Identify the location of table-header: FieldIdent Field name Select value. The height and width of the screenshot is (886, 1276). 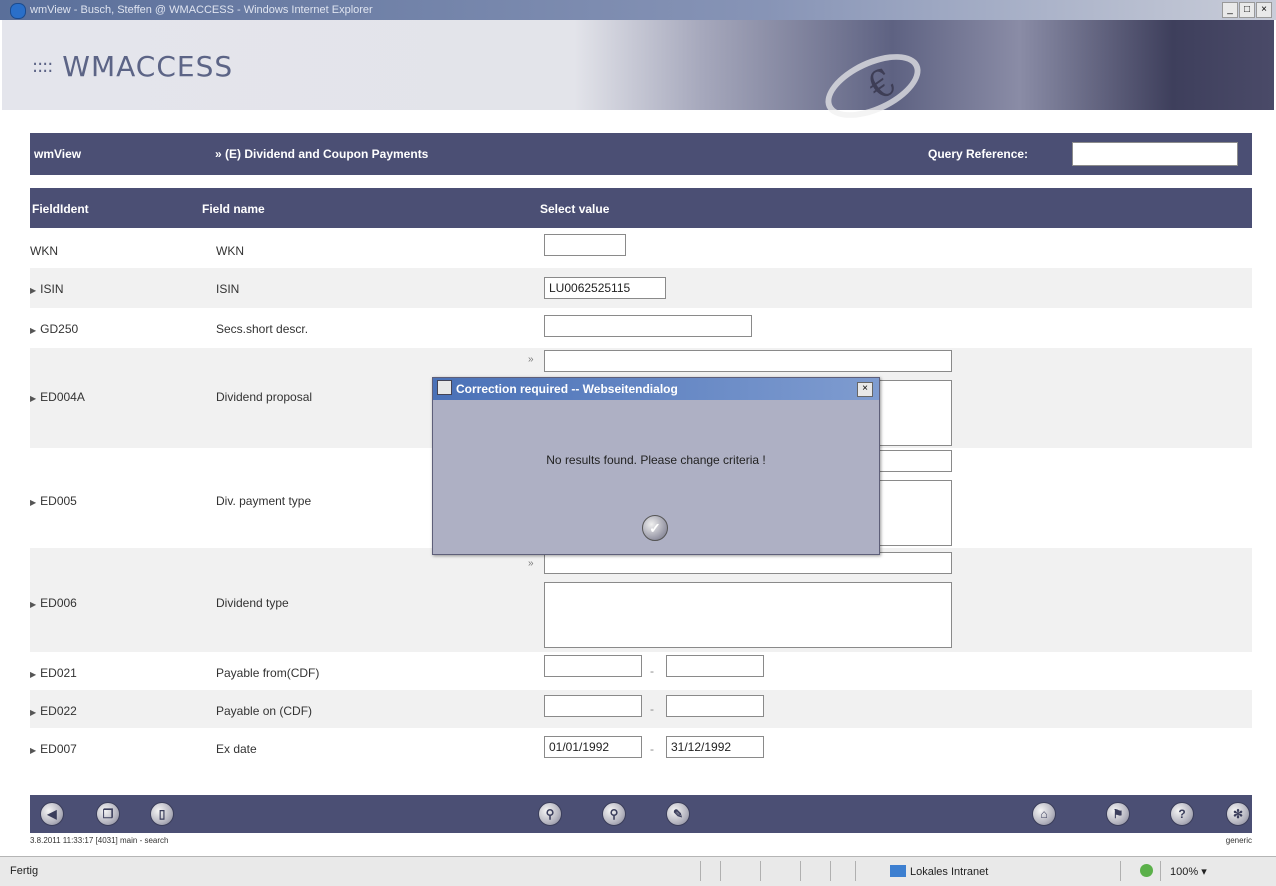
(641, 208).